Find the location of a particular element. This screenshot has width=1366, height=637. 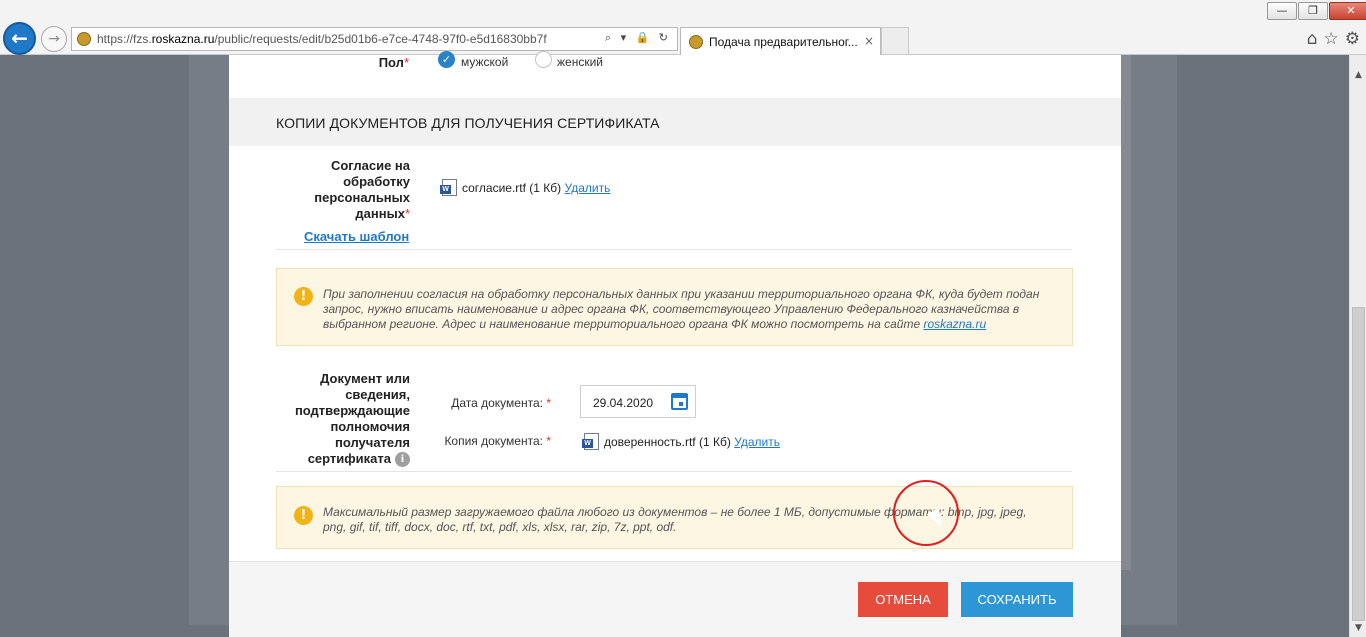

minimize-button: — is located at coordinates (1282, 11).